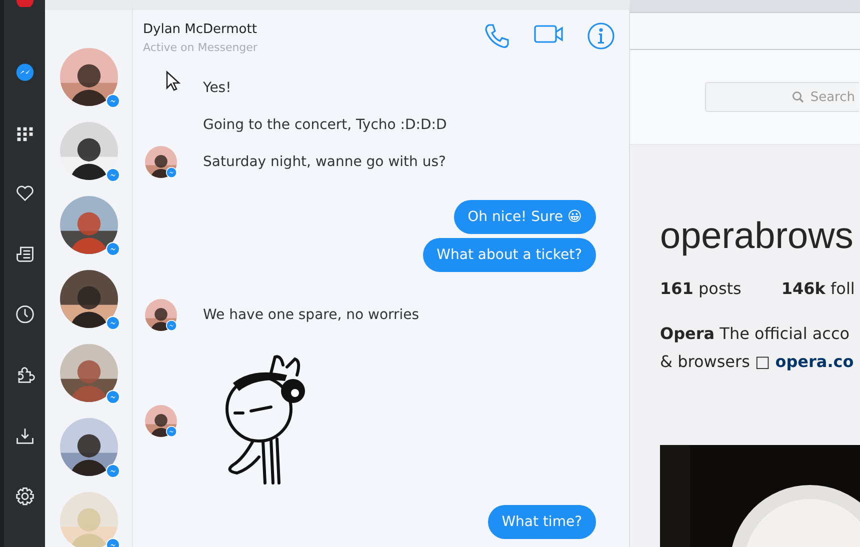  What do you see at coordinates (217, 88) in the screenshot?
I see `message-text: Yes!` at bounding box center [217, 88].